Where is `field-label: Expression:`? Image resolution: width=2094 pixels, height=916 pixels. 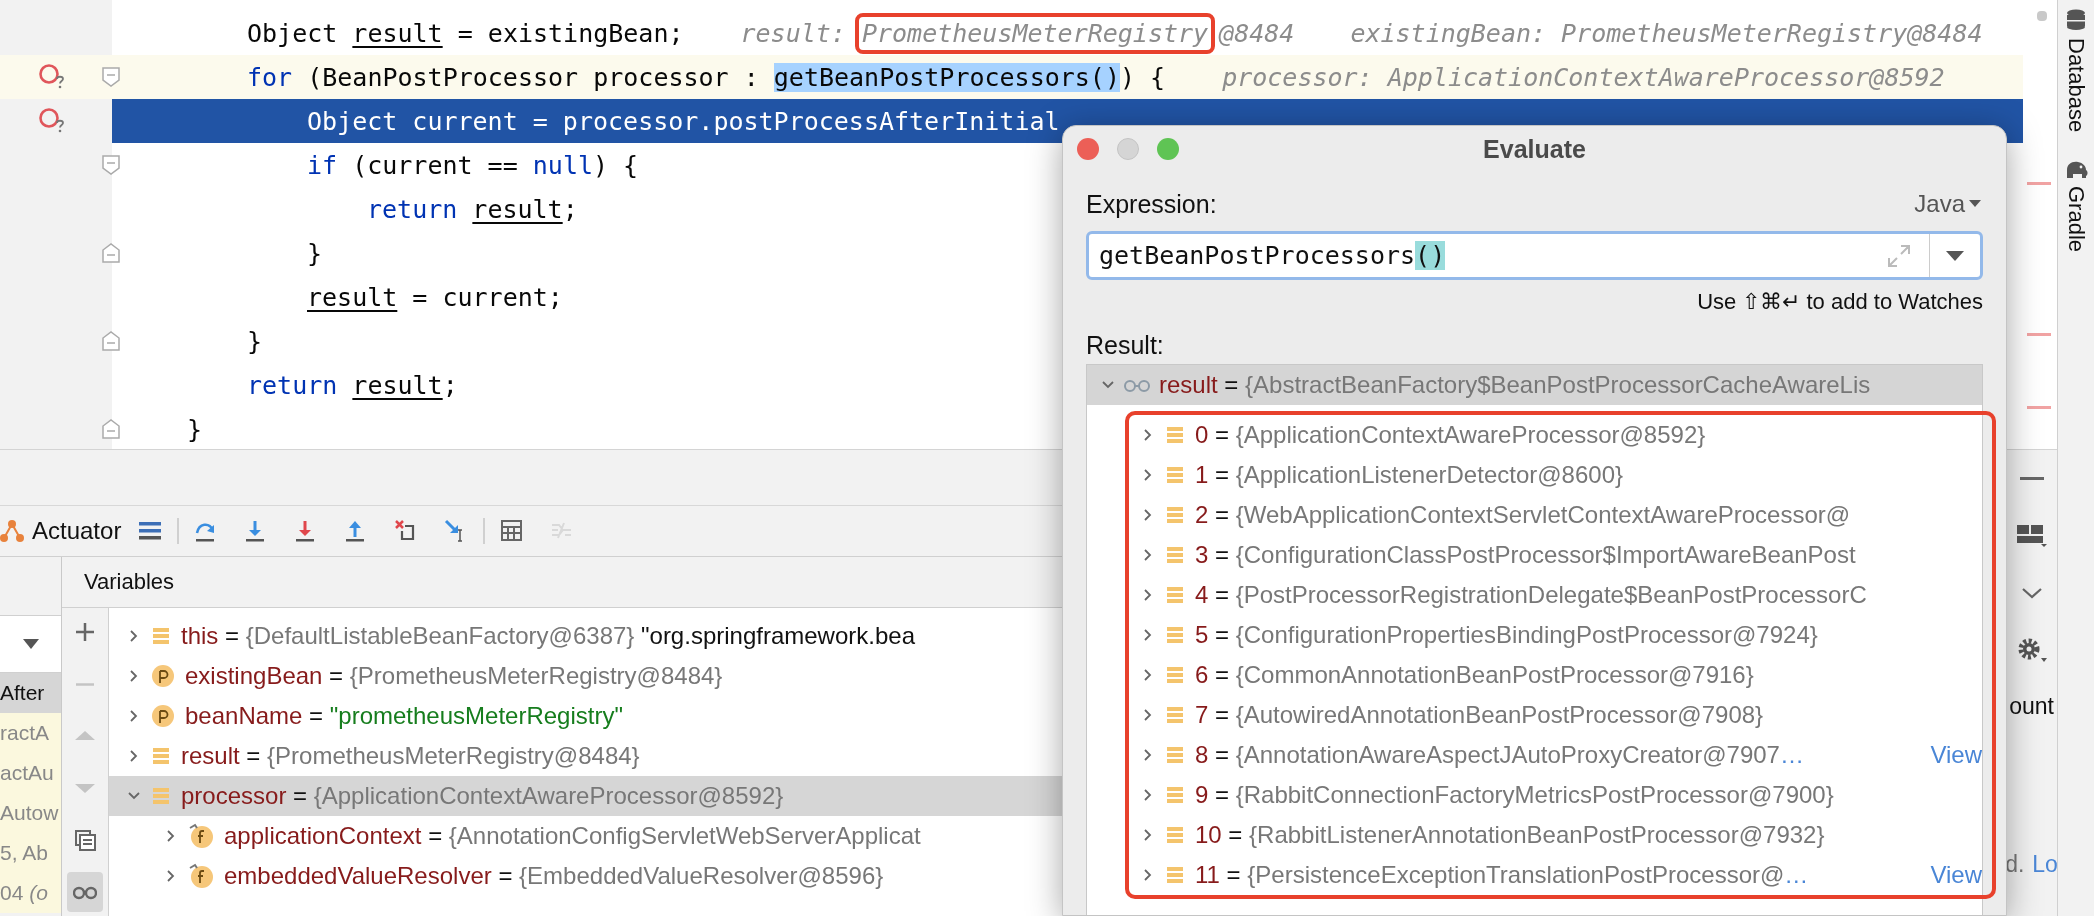 field-label: Expression: is located at coordinates (1151, 204).